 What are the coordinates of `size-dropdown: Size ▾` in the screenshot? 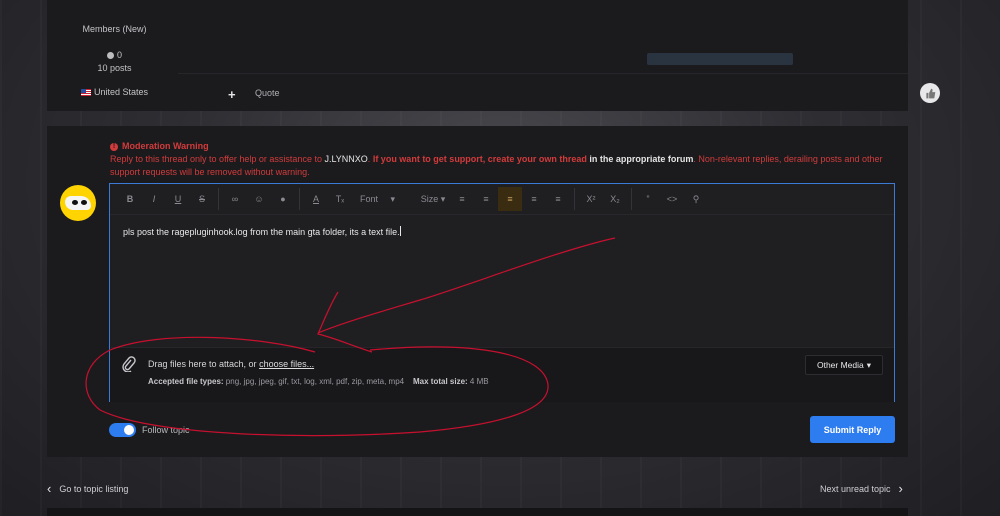 It's located at (433, 199).